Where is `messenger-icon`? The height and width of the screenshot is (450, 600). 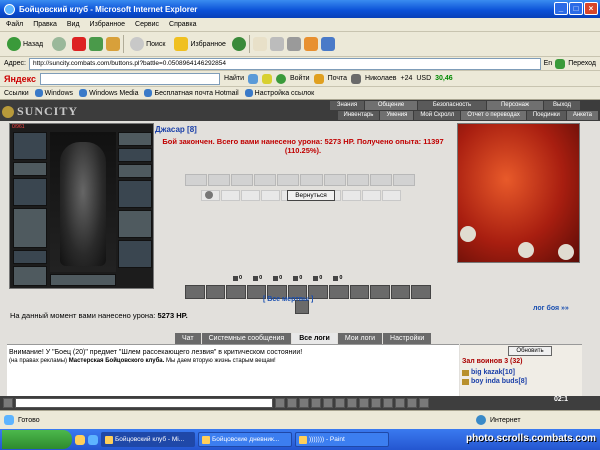
messenger-icon is located at coordinates (310, 44).